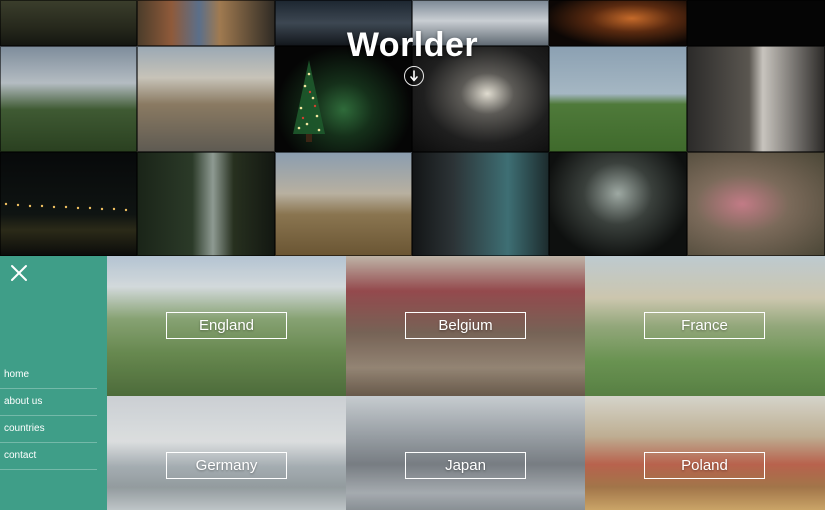  What do you see at coordinates (226, 465) in the screenshot?
I see `country-label: Germany` at bounding box center [226, 465].